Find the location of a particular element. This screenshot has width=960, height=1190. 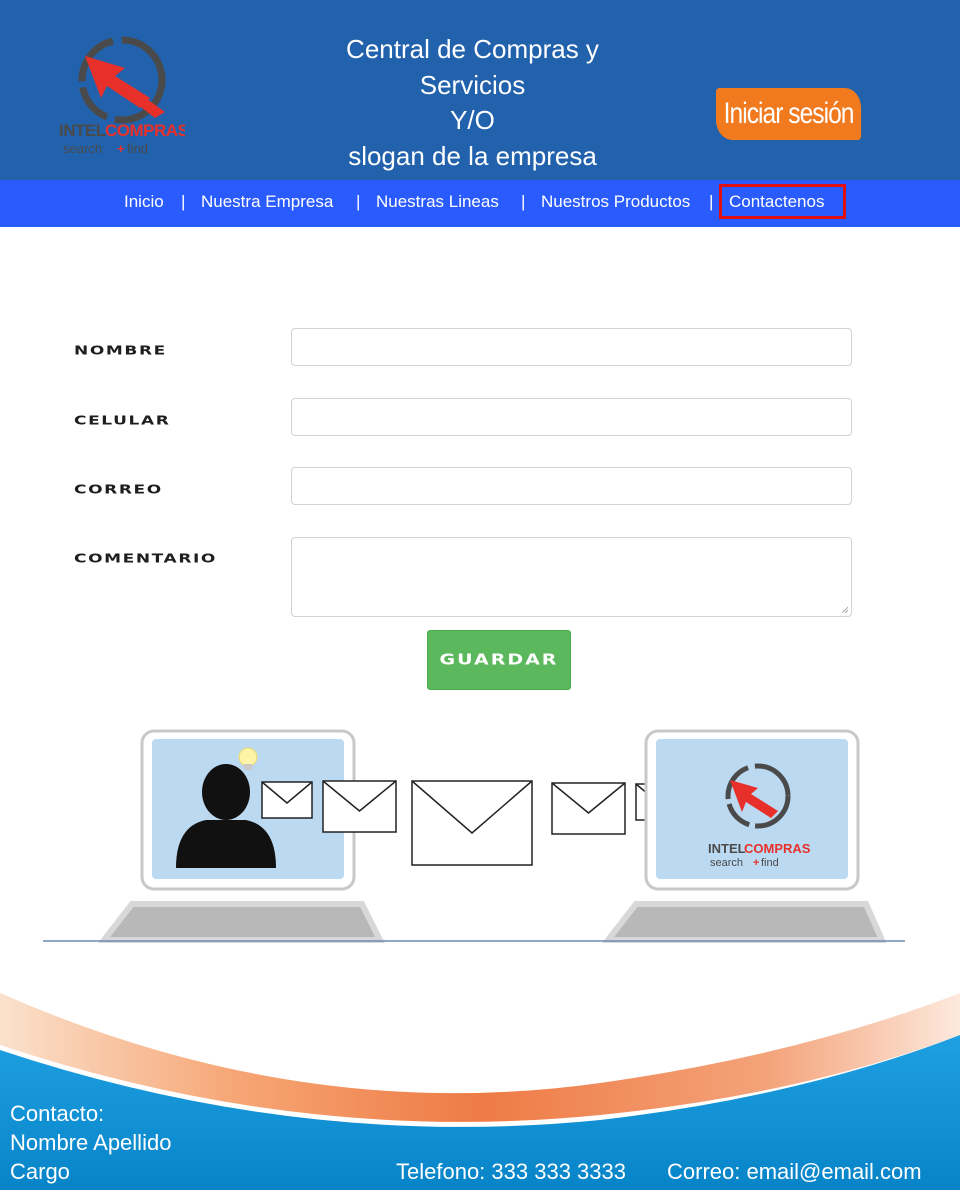

nav-item-nuestra-empresa: Nuestra Empresa is located at coordinates (267, 202).